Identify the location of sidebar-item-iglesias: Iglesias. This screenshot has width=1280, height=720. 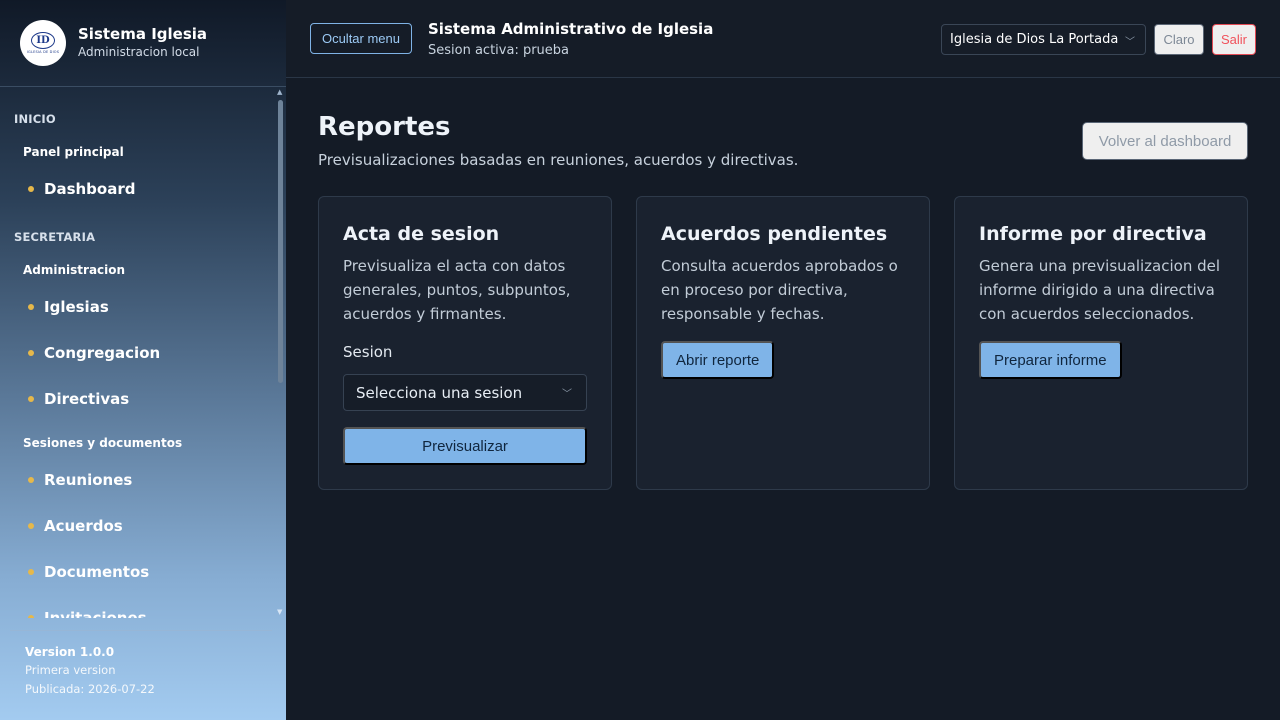
(142, 307).